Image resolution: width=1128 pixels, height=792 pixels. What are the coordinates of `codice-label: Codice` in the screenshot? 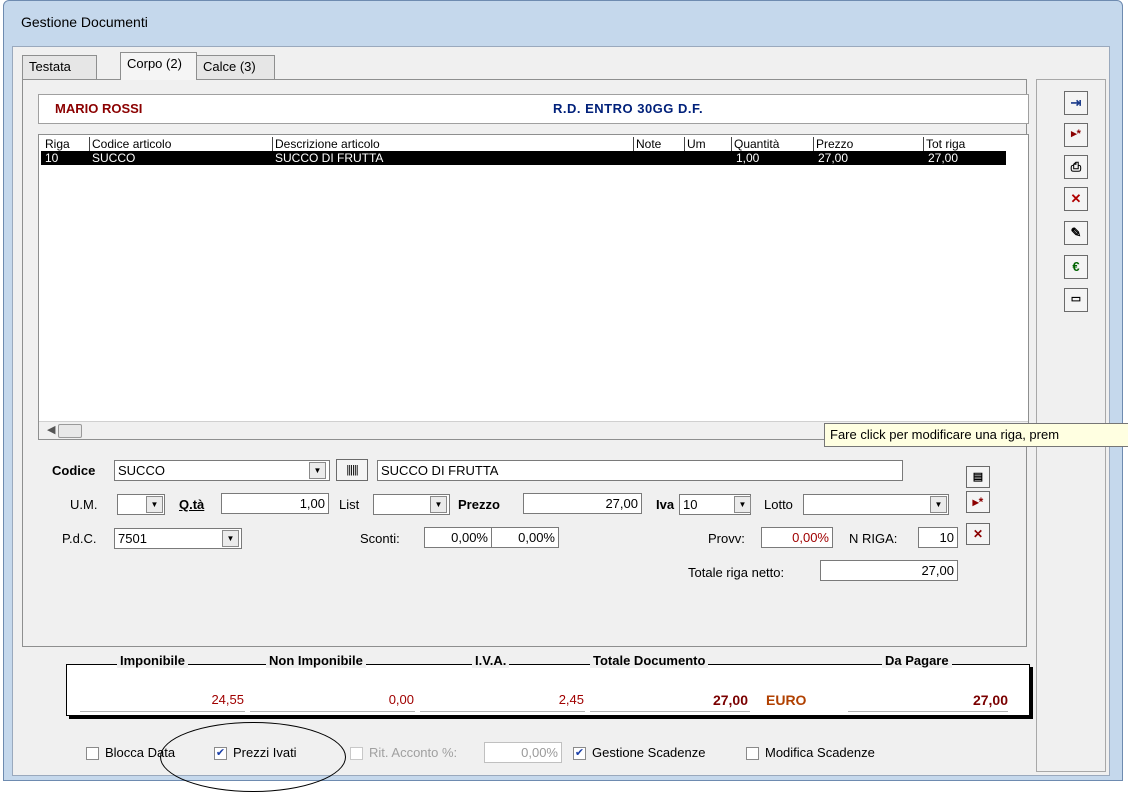 It's located at (74, 470).